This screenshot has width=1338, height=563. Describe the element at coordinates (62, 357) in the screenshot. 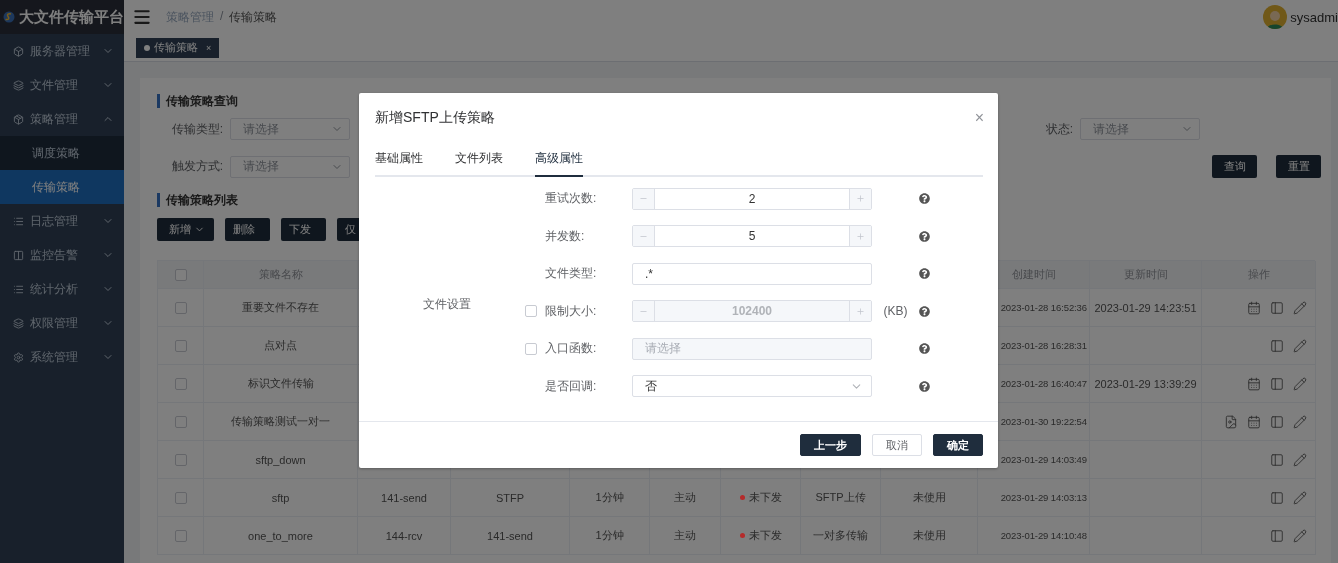

I see `sidebar-item: 系统管理` at that location.